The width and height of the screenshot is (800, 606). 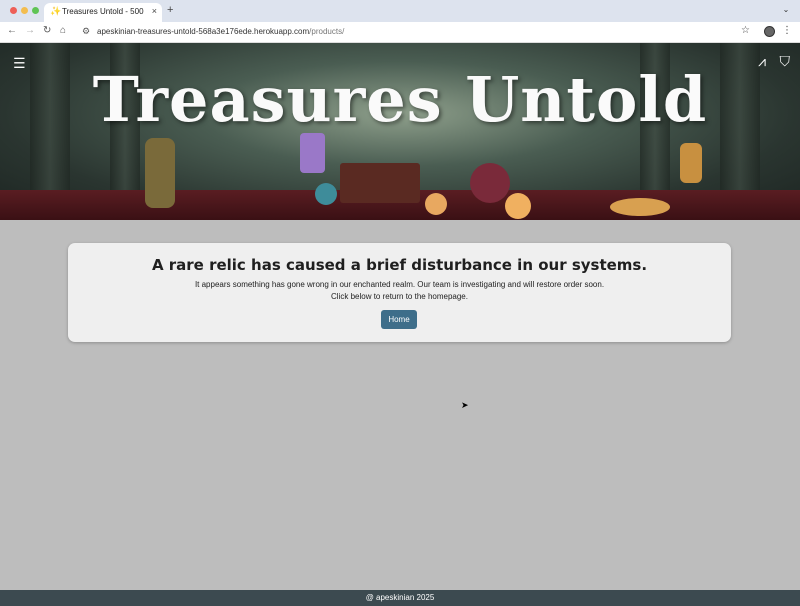 What do you see at coordinates (327, 31) in the screenshot?
I see `url-path: /products/` at bounding box center [327, 31].